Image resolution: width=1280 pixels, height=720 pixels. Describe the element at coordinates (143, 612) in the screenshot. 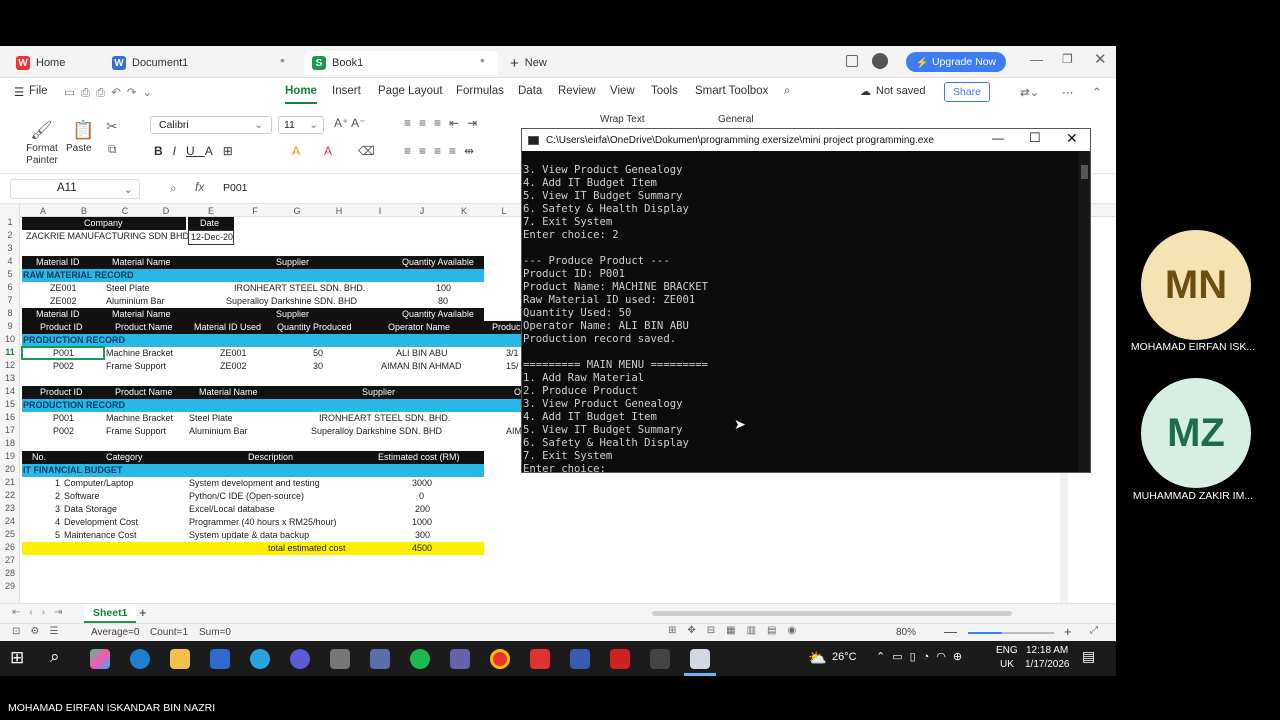

I see `add-sheet-button: +` at that location.